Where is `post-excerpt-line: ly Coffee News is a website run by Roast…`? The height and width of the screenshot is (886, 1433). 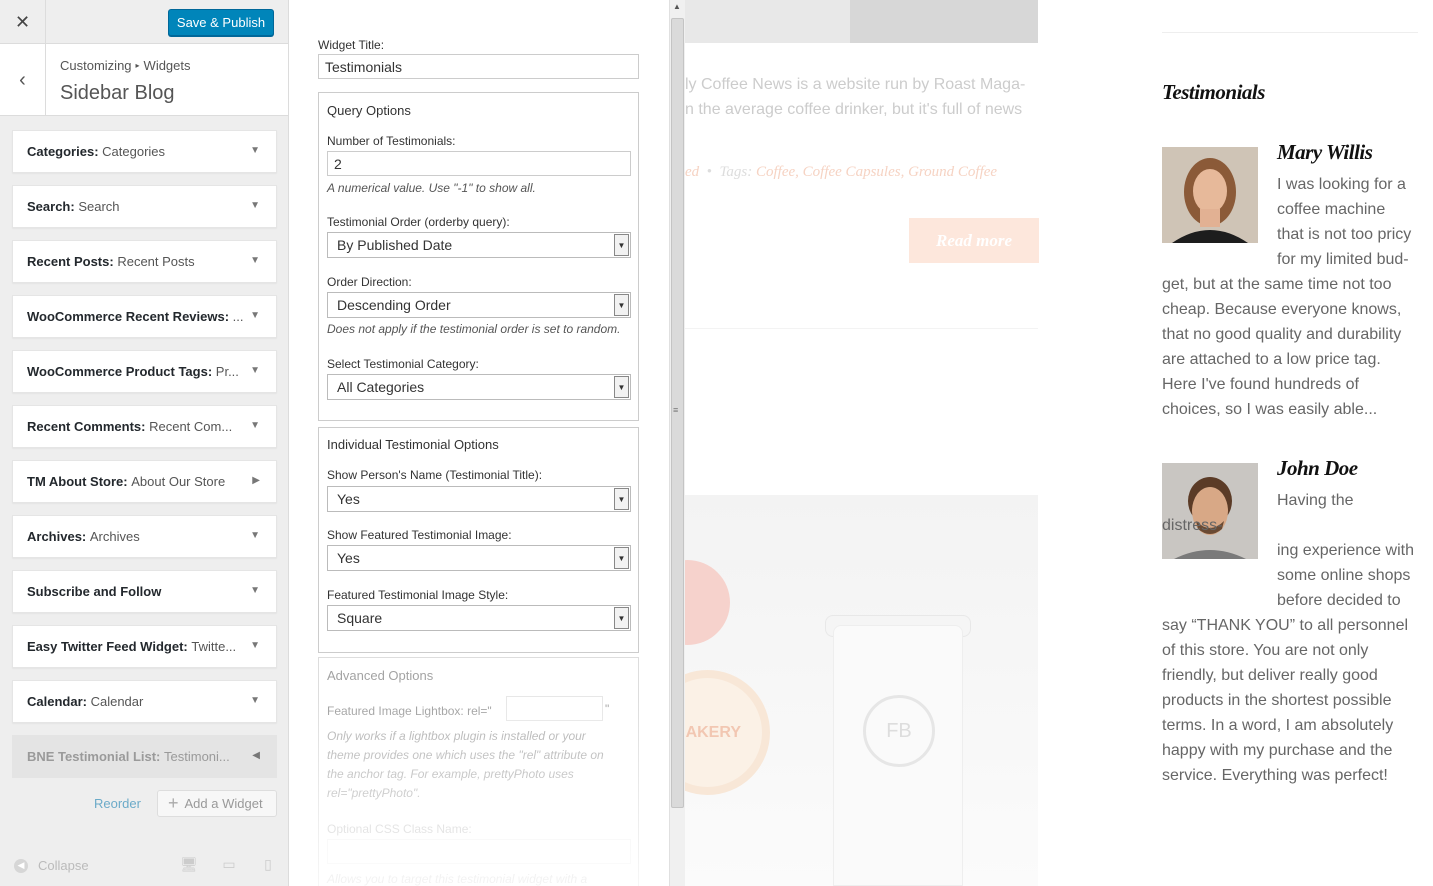 post-excerpt-line: ly Coffee News is a website run by Roast… is located at coordinates (855, 84).